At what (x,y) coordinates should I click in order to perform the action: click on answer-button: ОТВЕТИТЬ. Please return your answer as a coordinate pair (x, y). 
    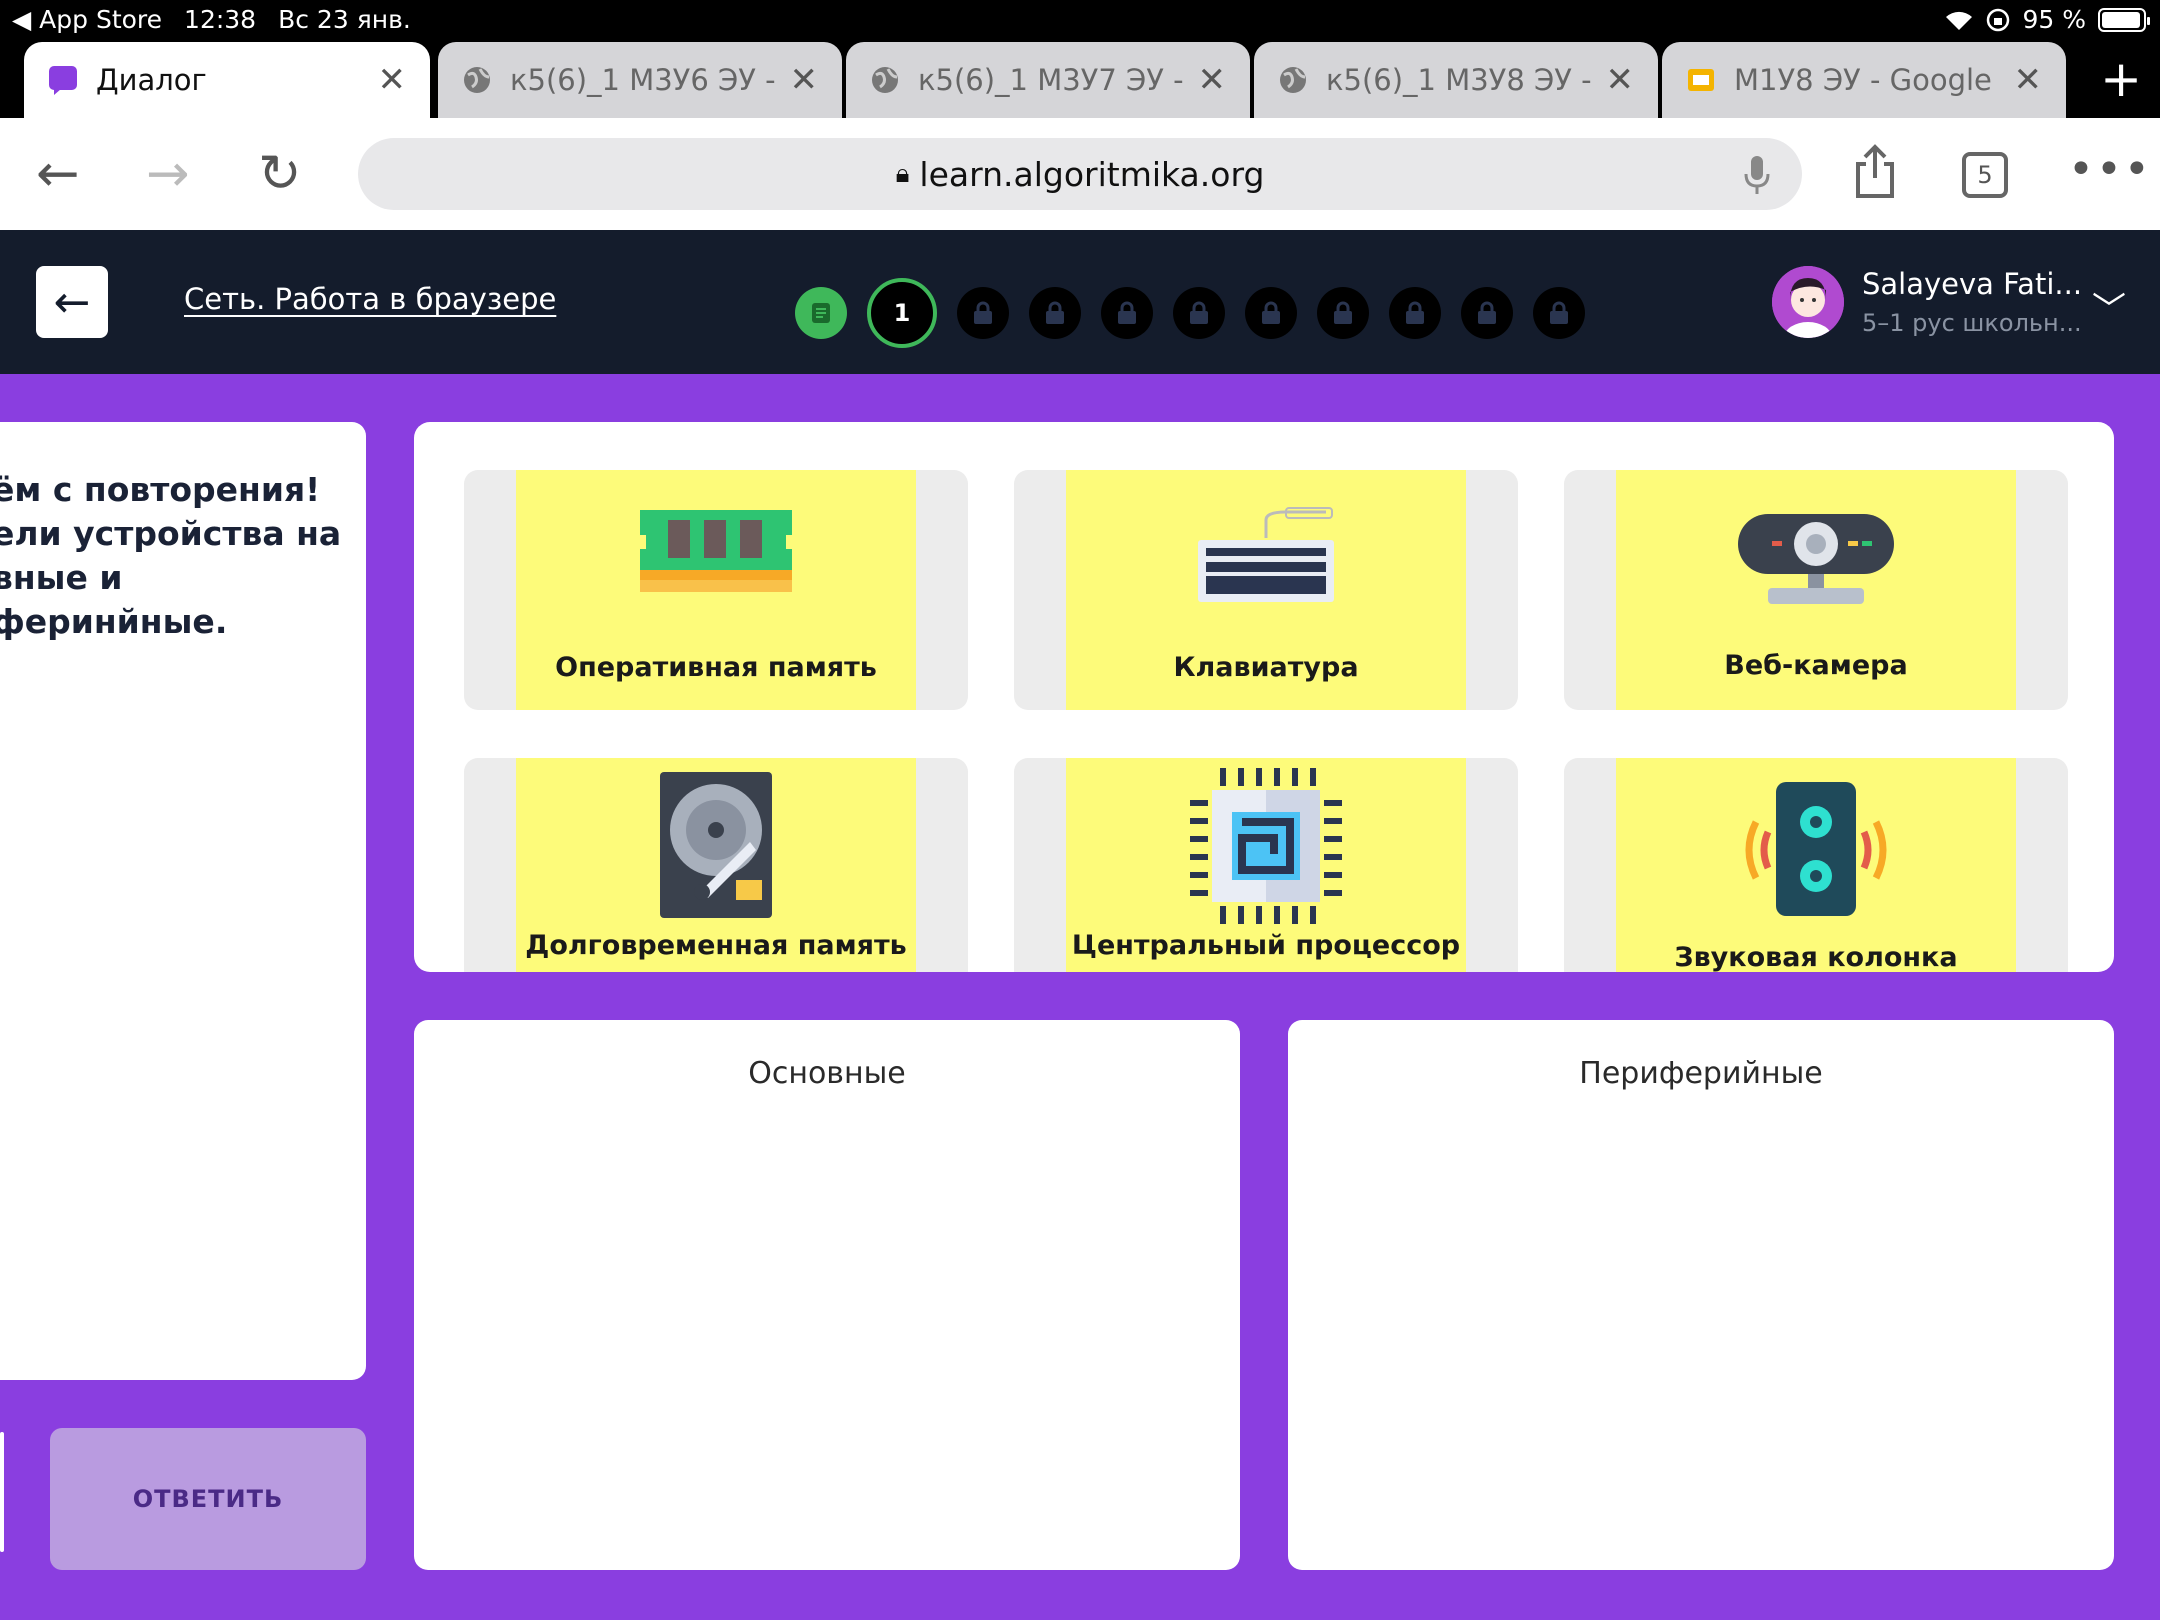
    Looking at the image, I should click on (208, 1499).